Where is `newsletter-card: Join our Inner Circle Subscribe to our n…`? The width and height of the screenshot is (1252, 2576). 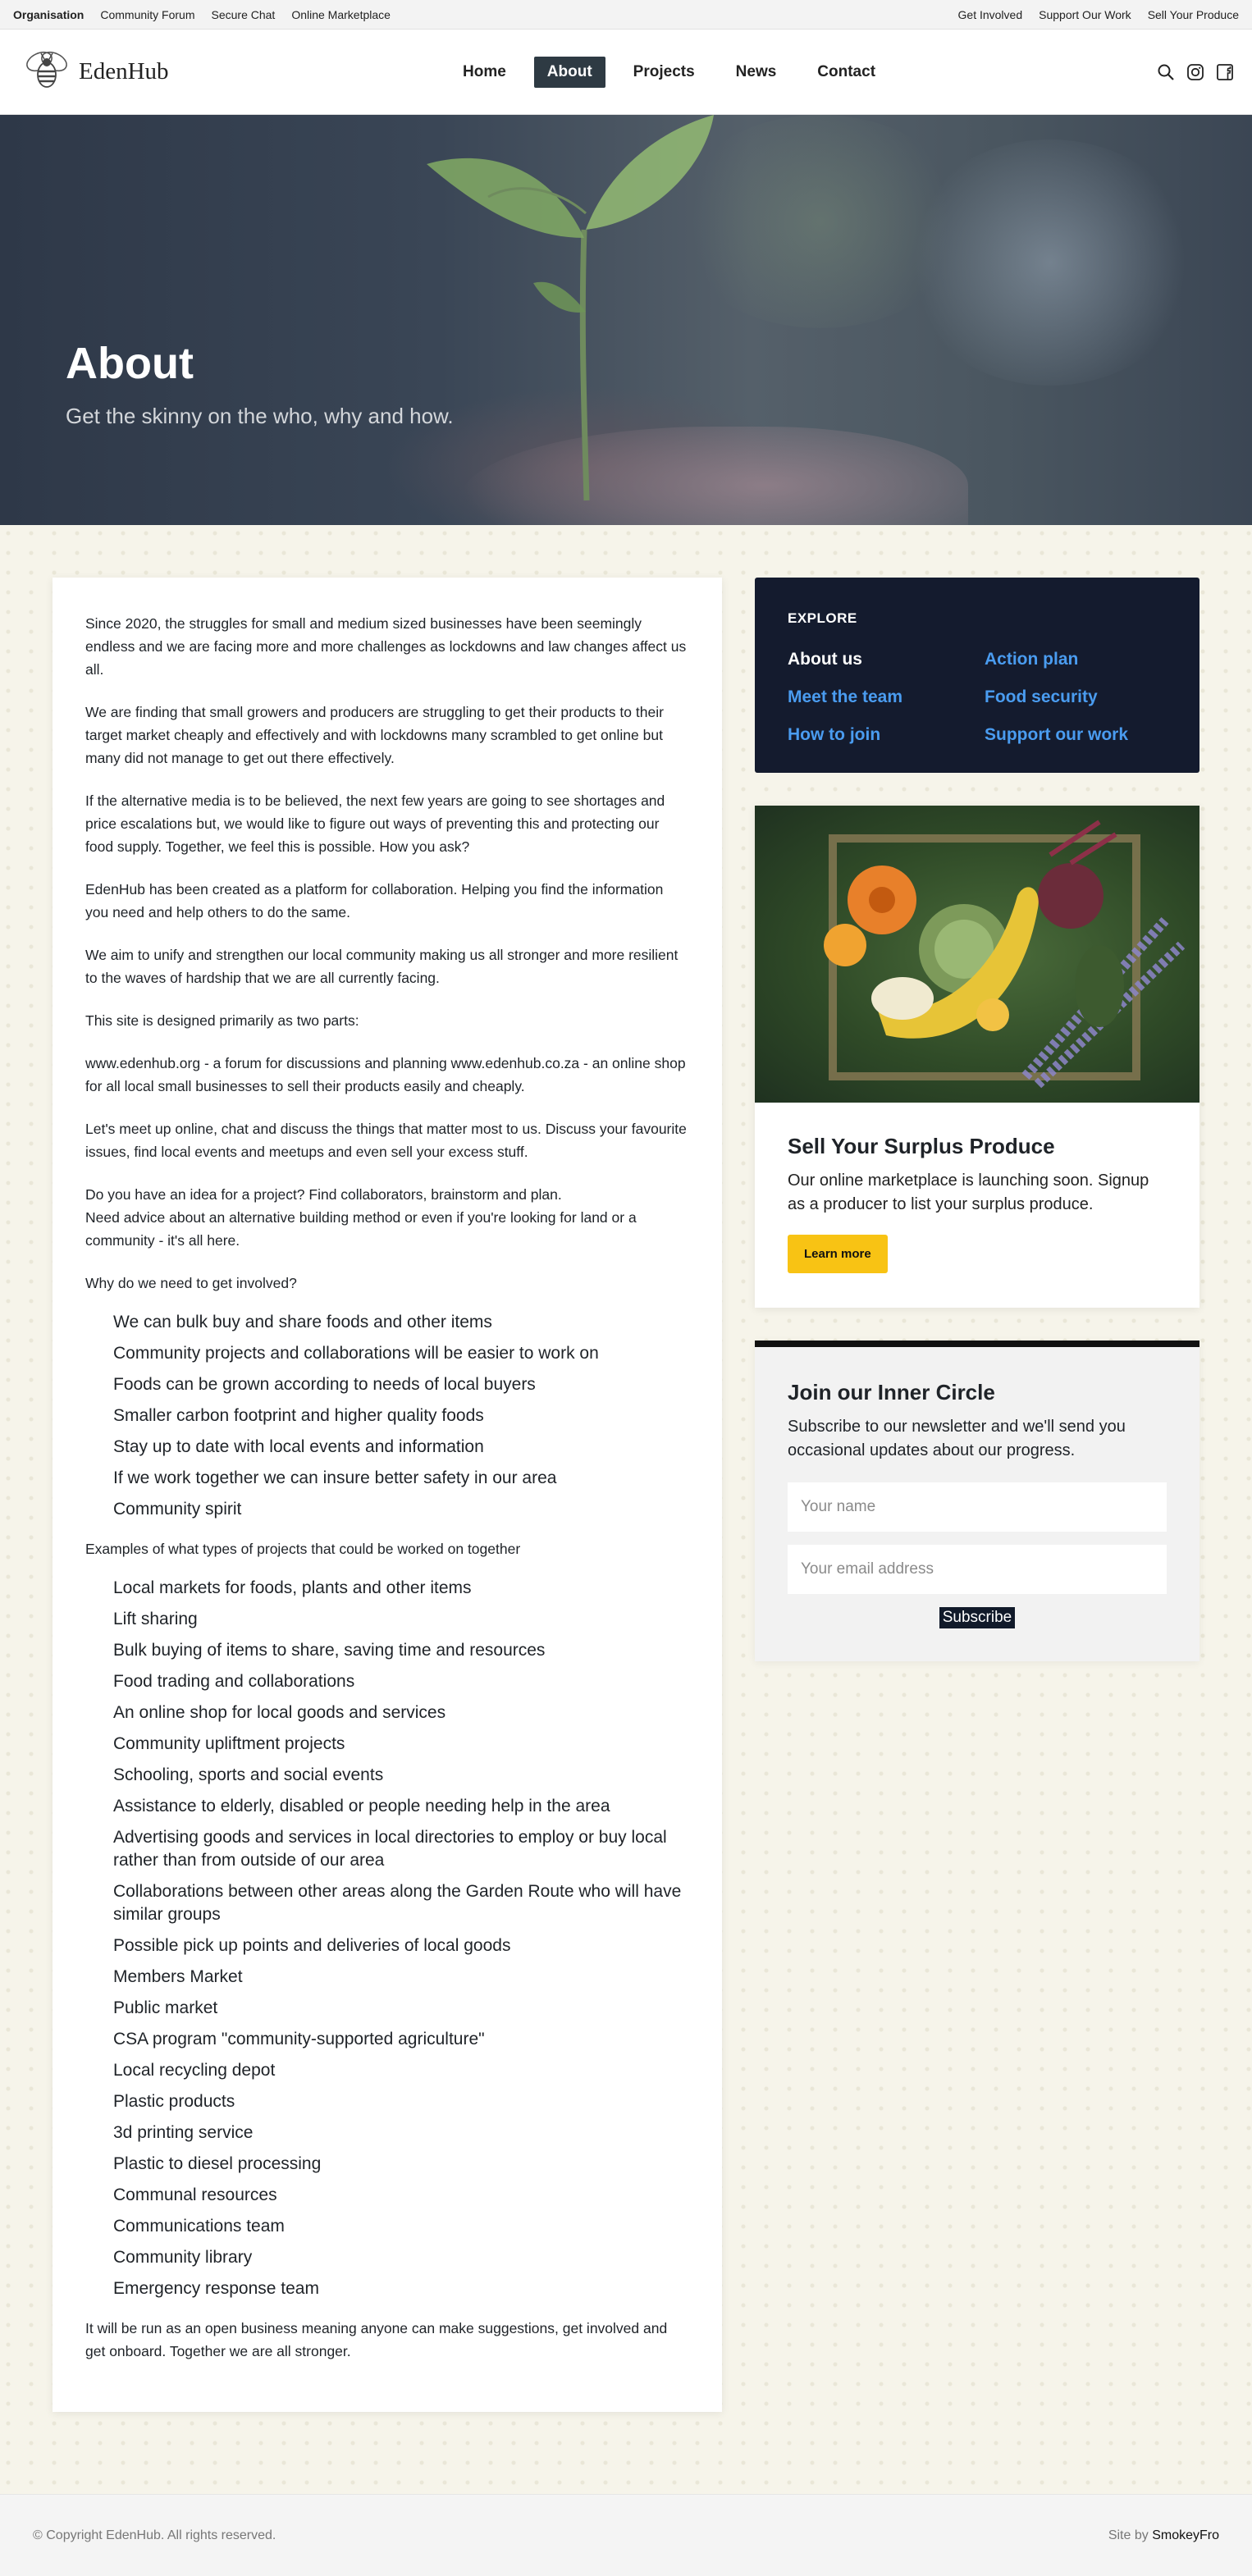
newsletter-card: Join our Inner Circle Subscribe to our n… is located at coordinates (977, 1501).